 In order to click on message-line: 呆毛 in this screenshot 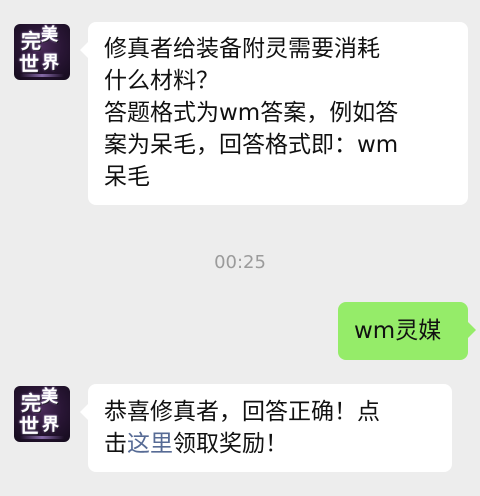, I will do `click(127, 177)`.